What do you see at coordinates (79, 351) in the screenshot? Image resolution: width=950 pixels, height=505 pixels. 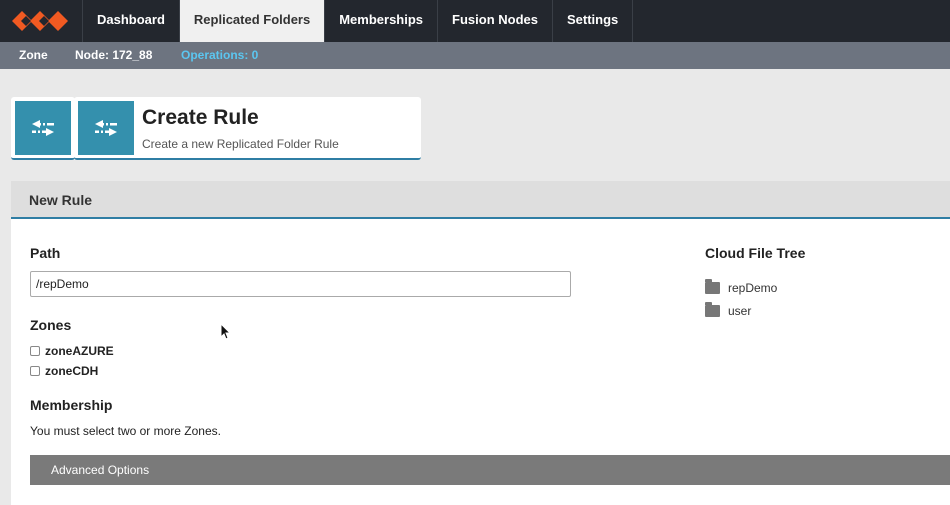 I see `zone-label-azure: zoneAZURE` at bounding box center [79, 351].